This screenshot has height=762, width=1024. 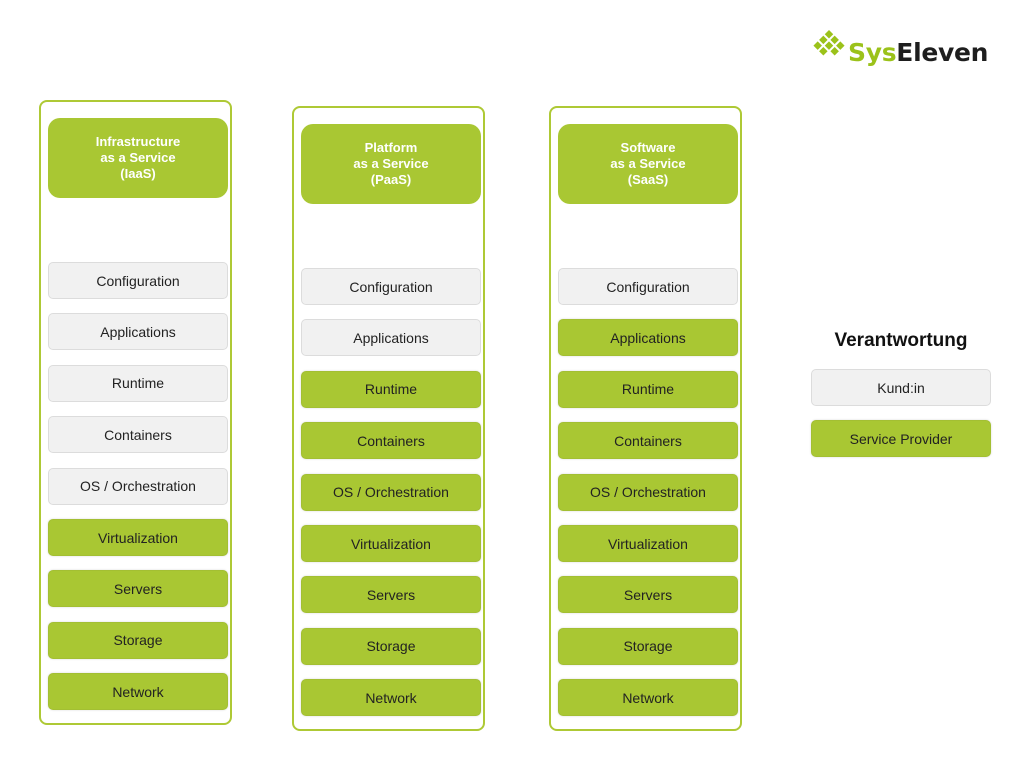 What do you see at coordinates (648, 147) in the screenshot?
I see `column-title-line: Software` at bounding box center [648, 147].